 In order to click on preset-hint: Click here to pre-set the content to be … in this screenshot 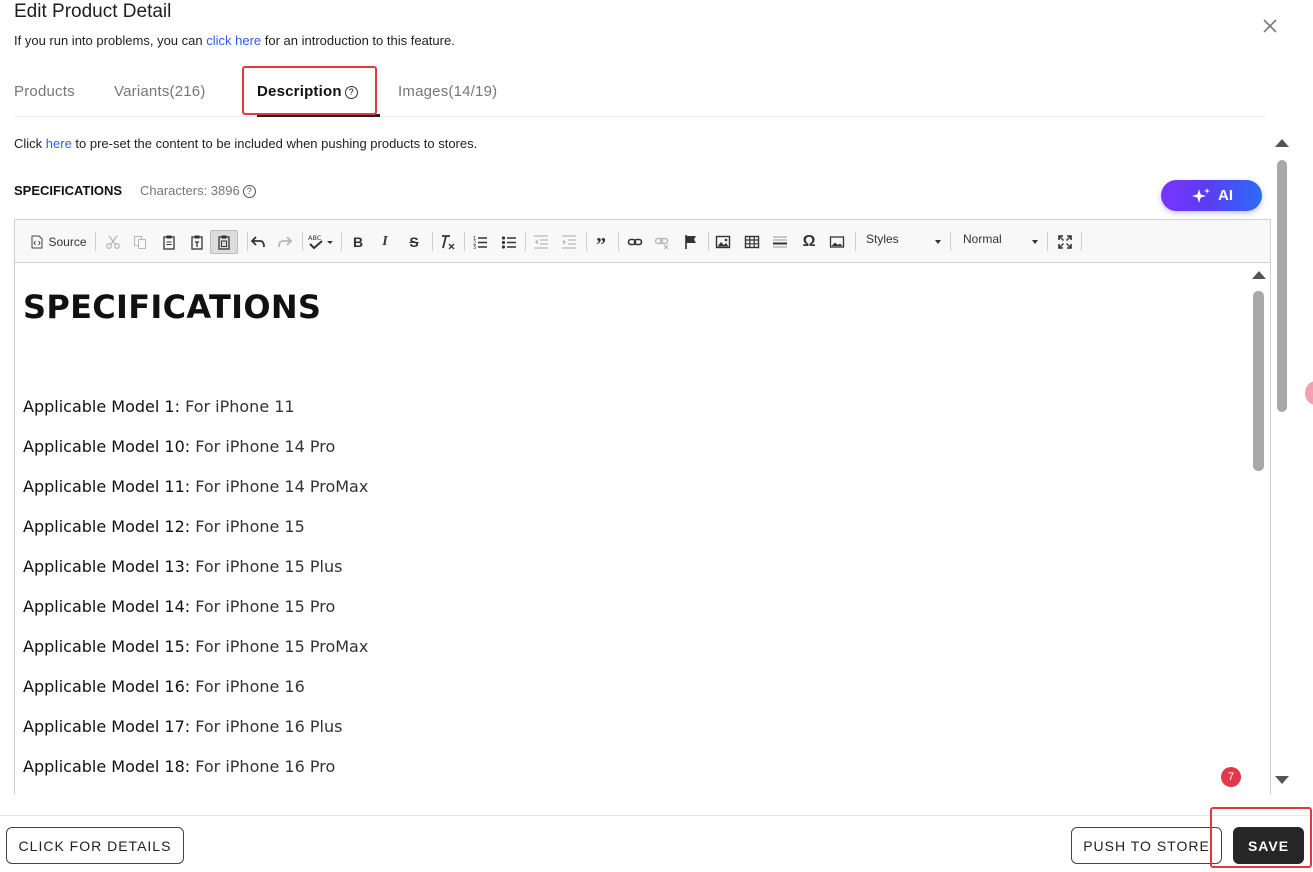, I will do `click(245, 143)`.